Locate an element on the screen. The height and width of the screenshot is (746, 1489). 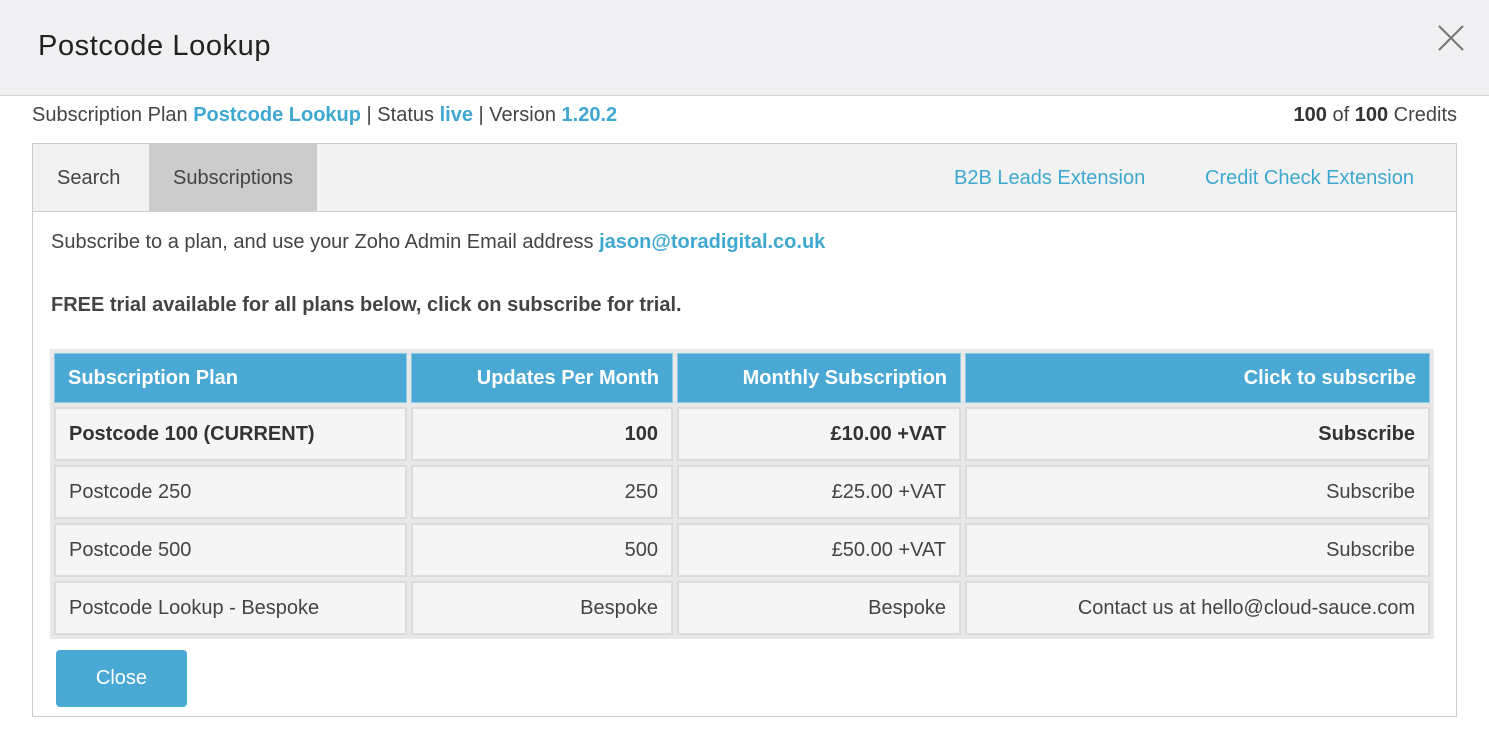
credits-of: of is located at coordinates (1340, 115).